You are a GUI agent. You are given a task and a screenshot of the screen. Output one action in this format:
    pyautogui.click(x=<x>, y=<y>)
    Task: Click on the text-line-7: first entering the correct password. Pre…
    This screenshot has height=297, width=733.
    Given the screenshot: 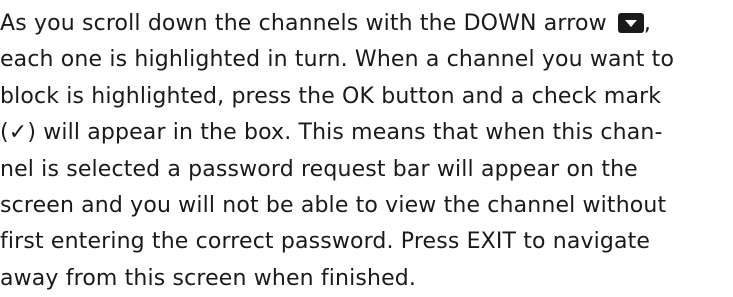 What is the action you would take?
    pyautogui.click(x=325, y=242)
    